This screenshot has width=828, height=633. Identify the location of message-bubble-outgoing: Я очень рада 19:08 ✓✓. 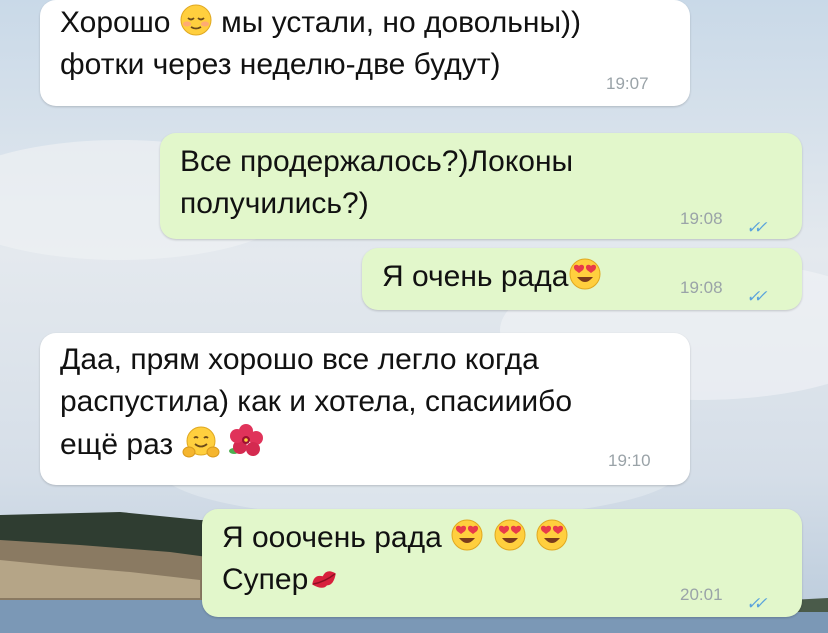
(582, 279).